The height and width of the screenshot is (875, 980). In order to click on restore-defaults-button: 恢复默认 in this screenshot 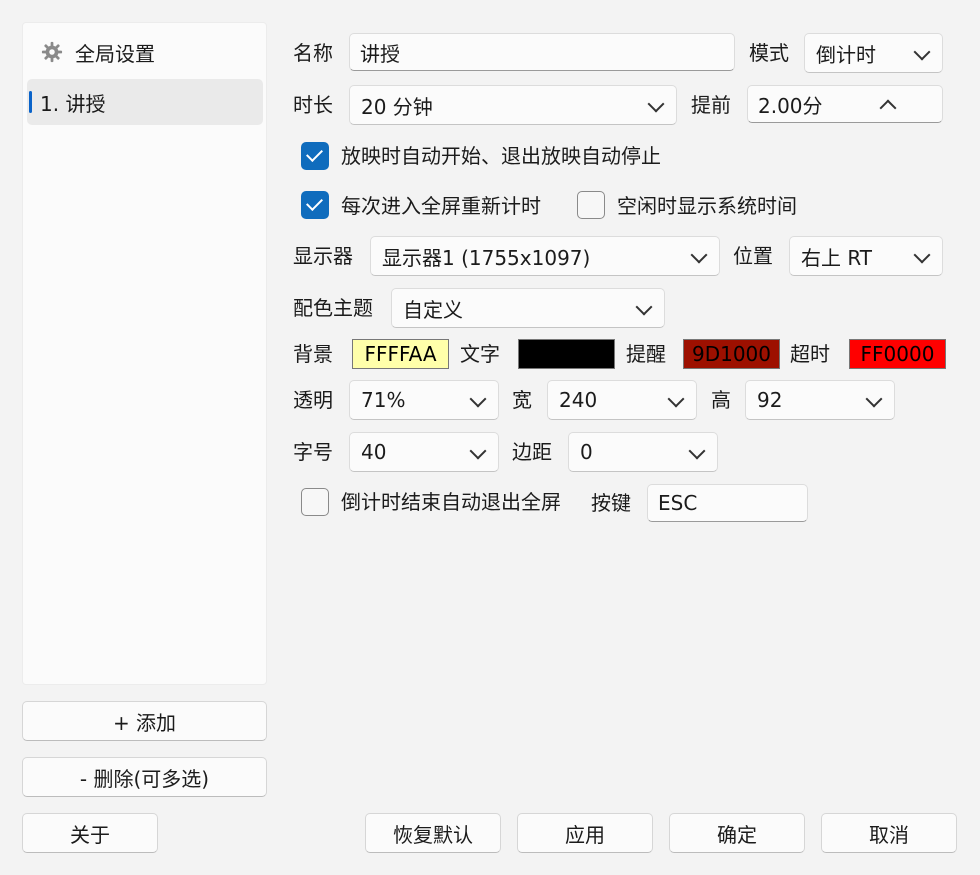, I will do `click(433, 833)`.